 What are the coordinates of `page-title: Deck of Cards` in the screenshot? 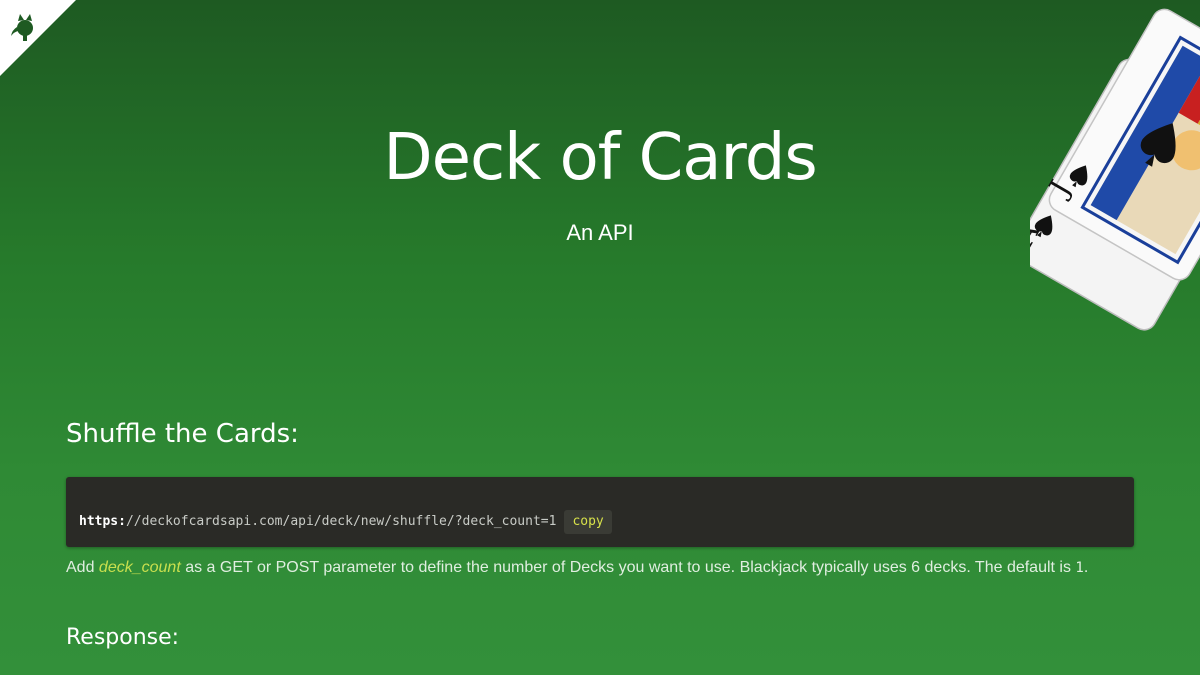 It's located at (600, 158).